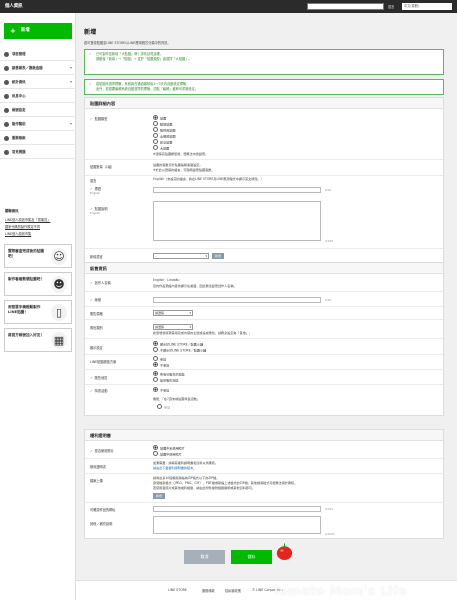  Describe the element at coordinates (345, 6) in the screenshot. I see `top-search-input` at that location.